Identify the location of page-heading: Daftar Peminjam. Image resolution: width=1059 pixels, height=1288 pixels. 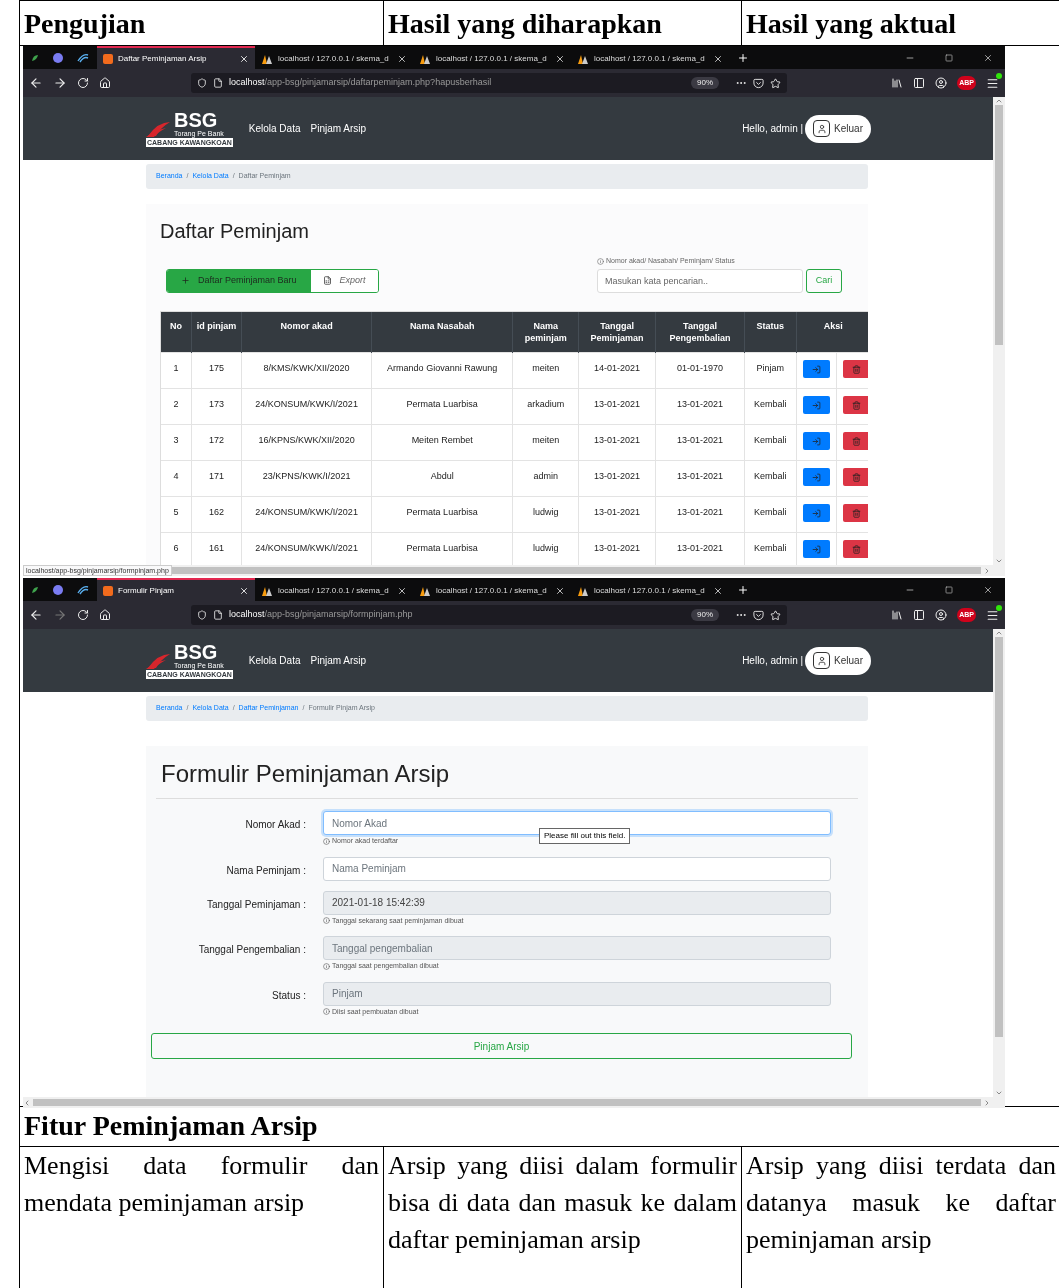
(235, 231).